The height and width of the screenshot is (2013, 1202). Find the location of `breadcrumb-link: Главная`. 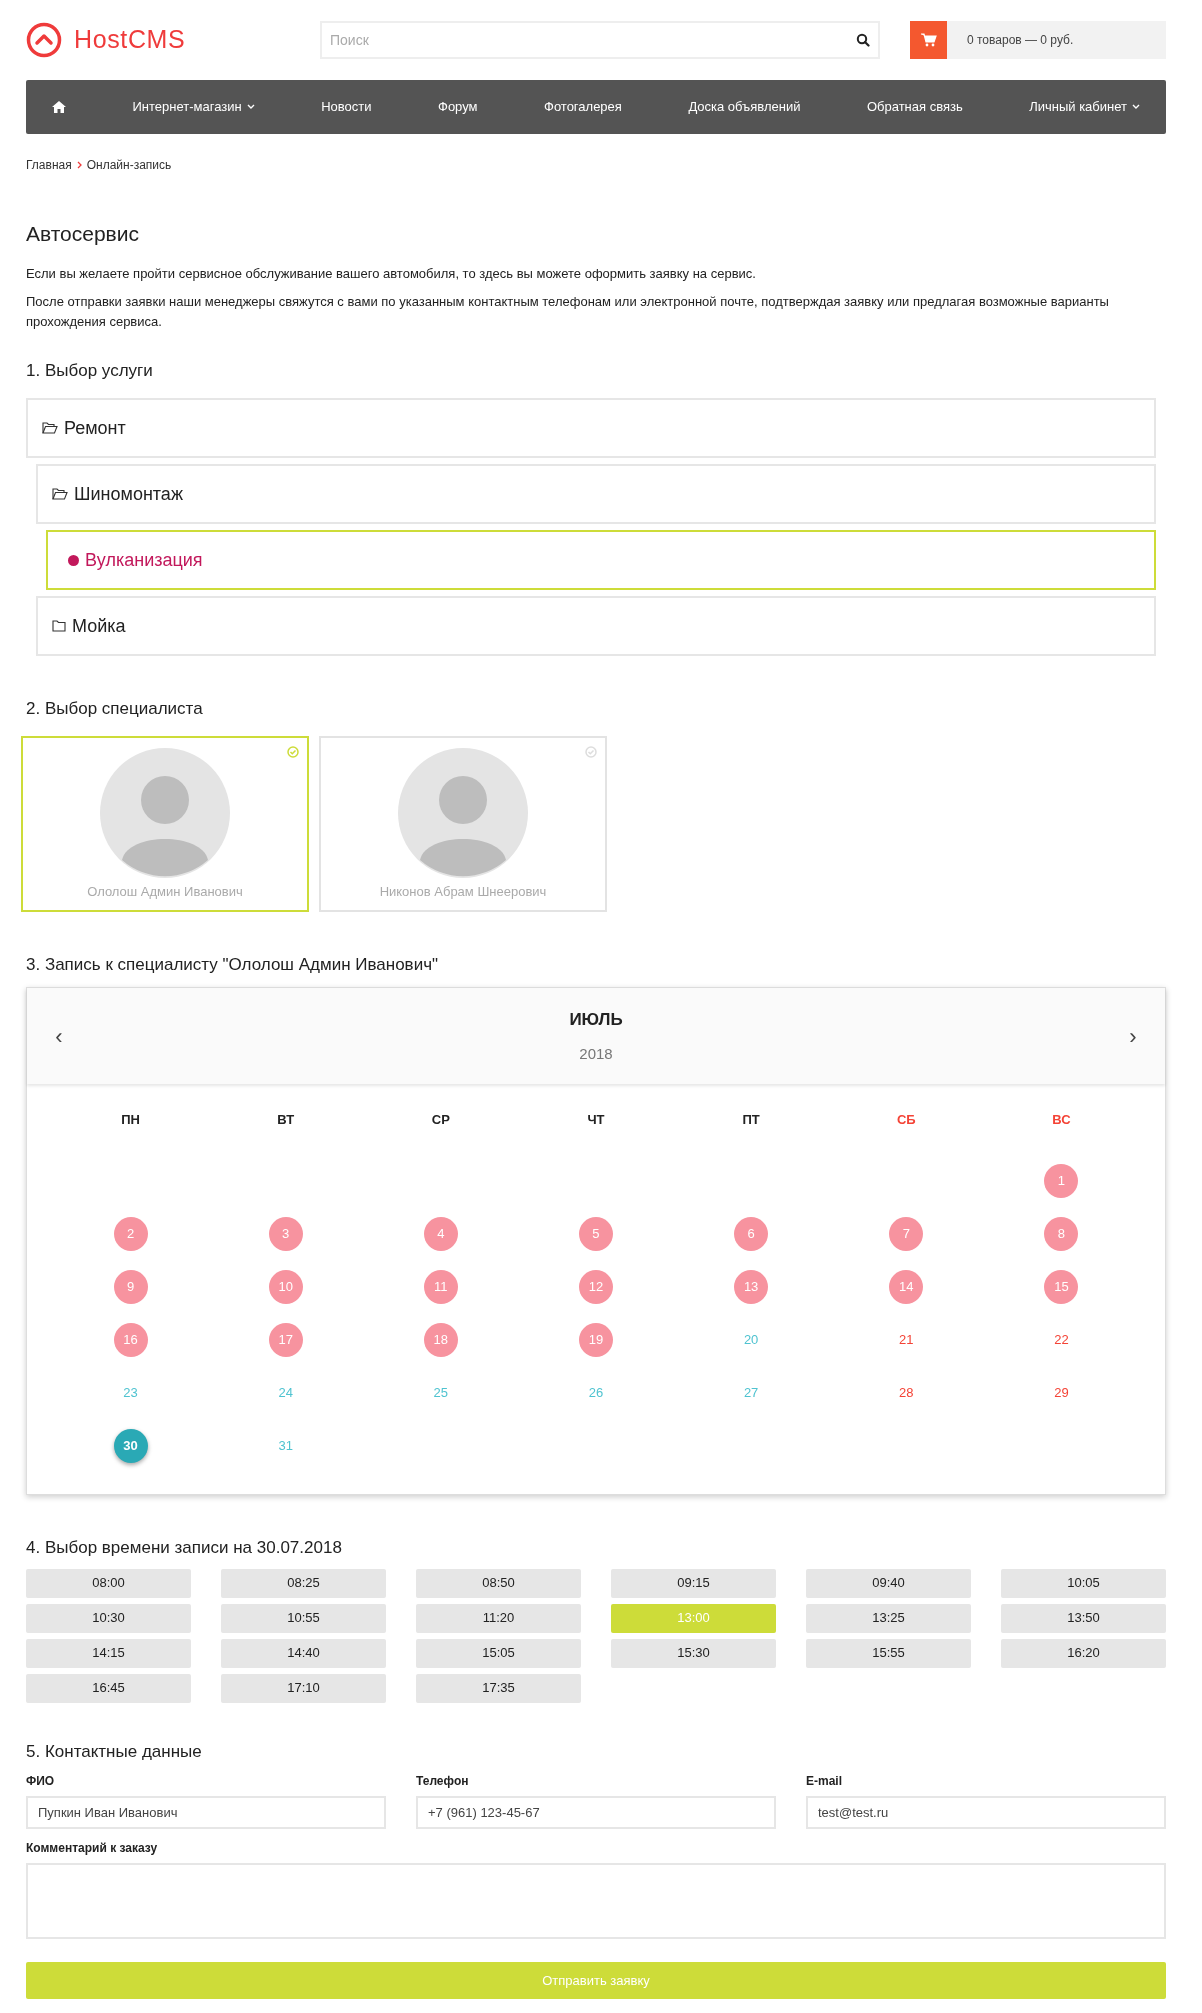

breadcrumb-link: Главная is located at coordinates (49, 165).